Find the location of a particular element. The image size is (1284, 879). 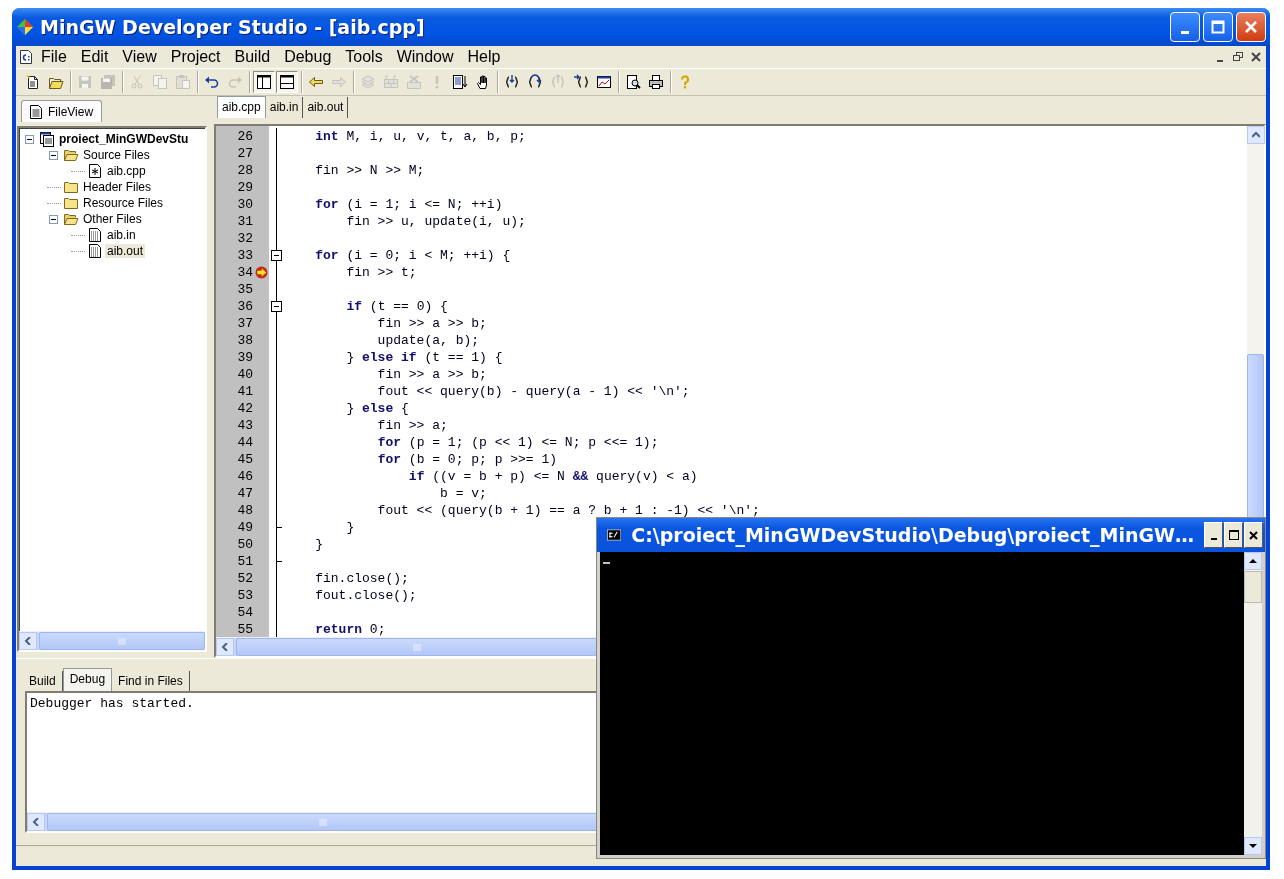

code-line: fin >> t; is located at coordinates (381, 272).